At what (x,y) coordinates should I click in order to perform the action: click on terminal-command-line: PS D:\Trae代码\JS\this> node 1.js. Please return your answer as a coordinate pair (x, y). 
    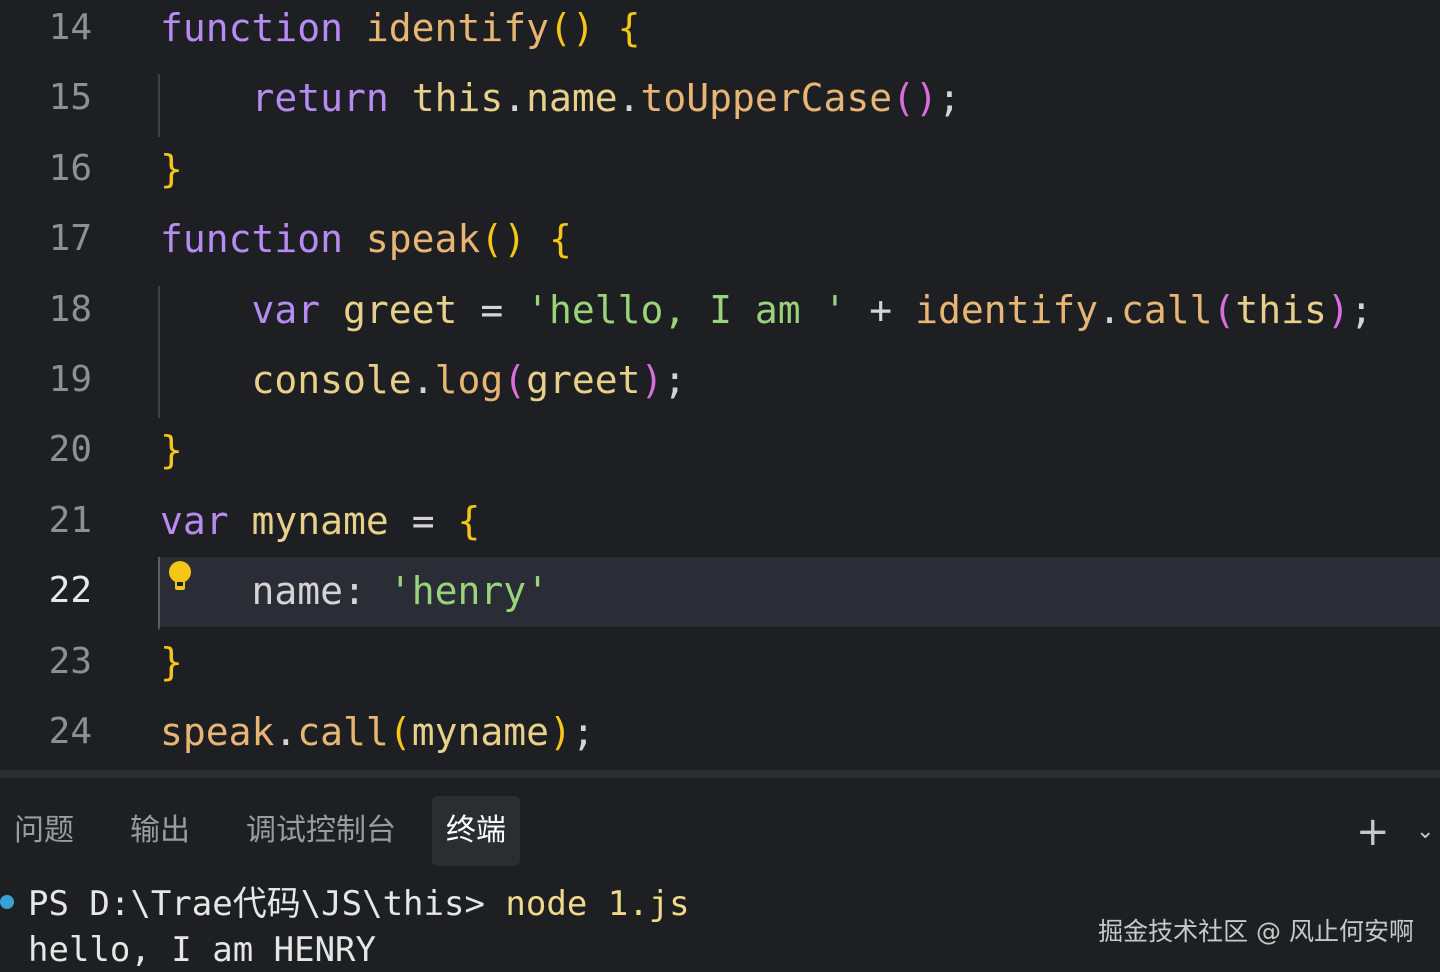
    Looking at the image, I should click on (359, 904).